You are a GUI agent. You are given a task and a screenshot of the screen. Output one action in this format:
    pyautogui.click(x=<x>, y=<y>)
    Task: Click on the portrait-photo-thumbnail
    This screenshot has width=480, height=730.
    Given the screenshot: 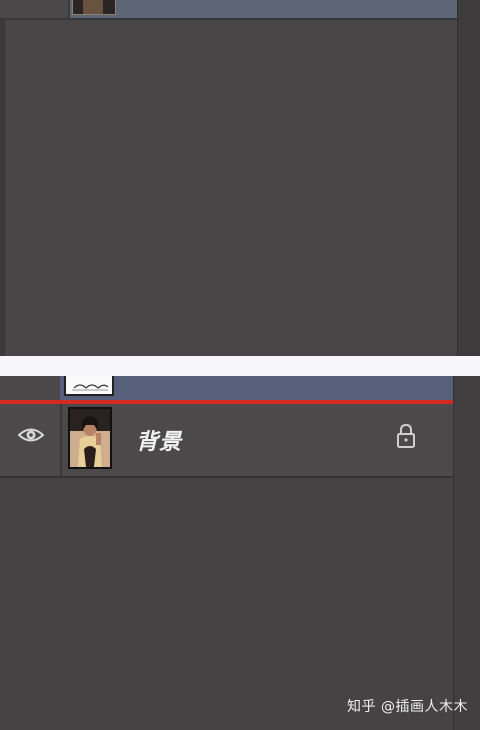 What is the action you would take?
    pyautogui.click(x=90, y=438)
    